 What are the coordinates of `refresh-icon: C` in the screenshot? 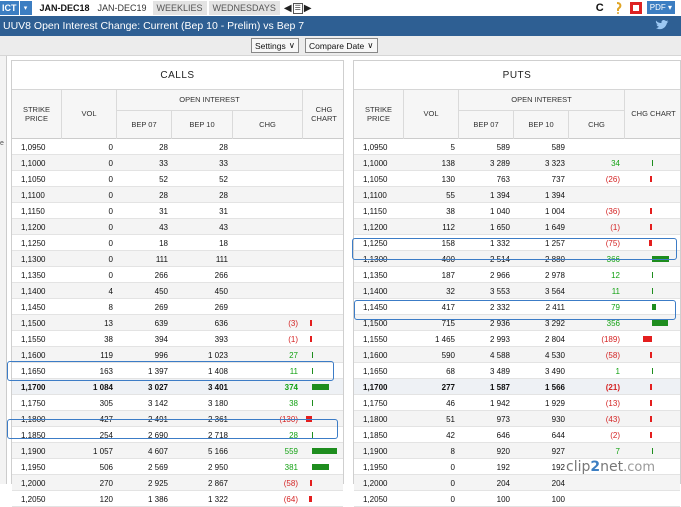 It's located at (600, 7).